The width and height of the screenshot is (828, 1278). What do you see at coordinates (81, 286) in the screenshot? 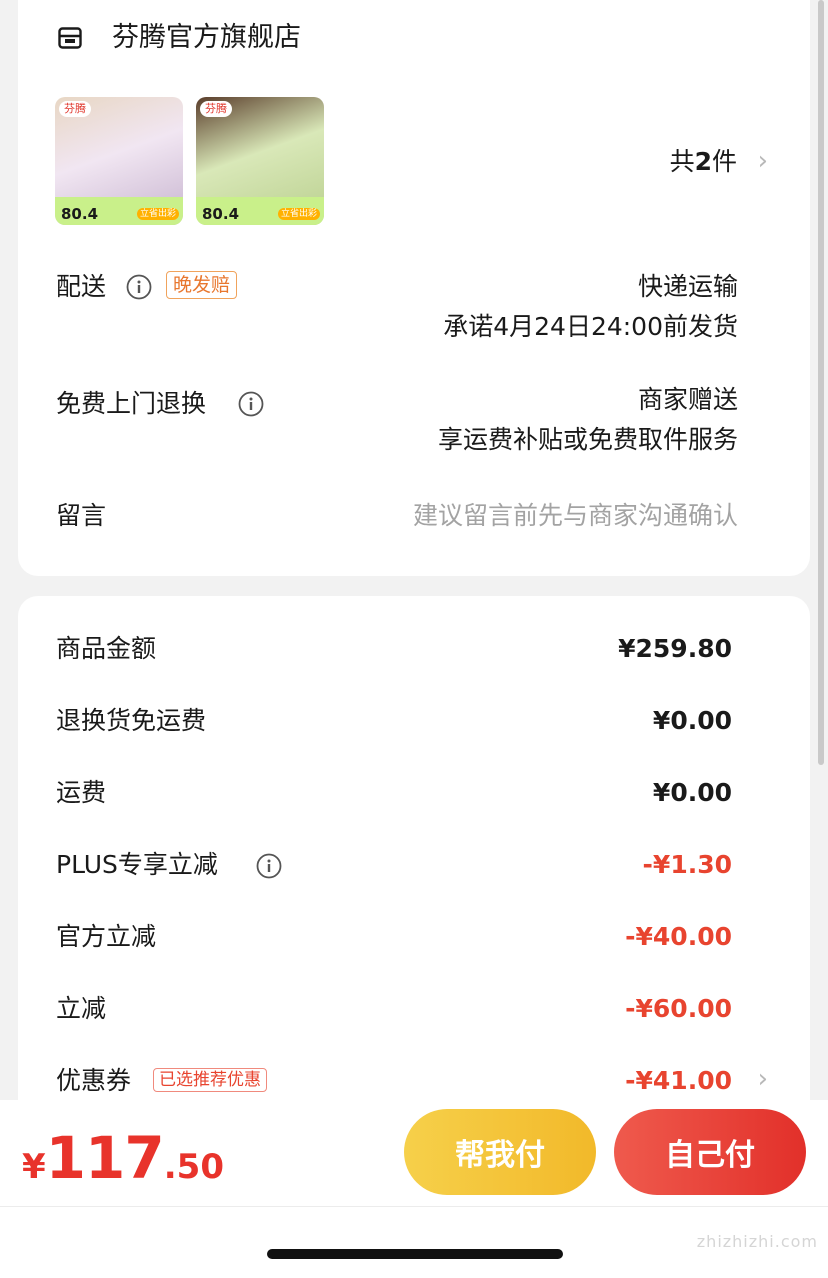
I see `delivery-label: 配送` at bounding box center [81, 286].